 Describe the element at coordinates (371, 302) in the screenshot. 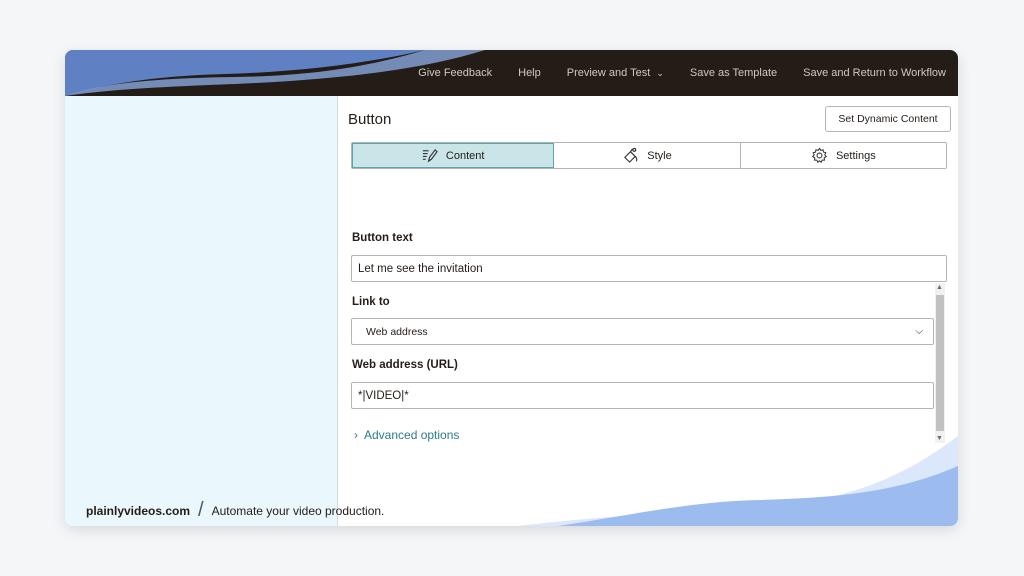

I see `link-to-label: Link to` at that location.